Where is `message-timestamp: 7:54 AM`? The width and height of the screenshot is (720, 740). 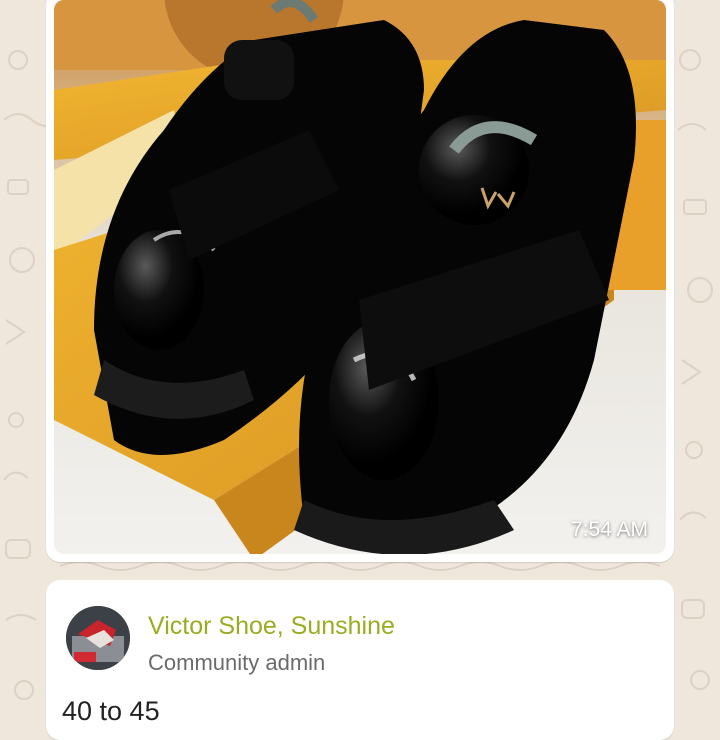
message-timestamp: 7:54 AM is located at coordinates (609, 529).